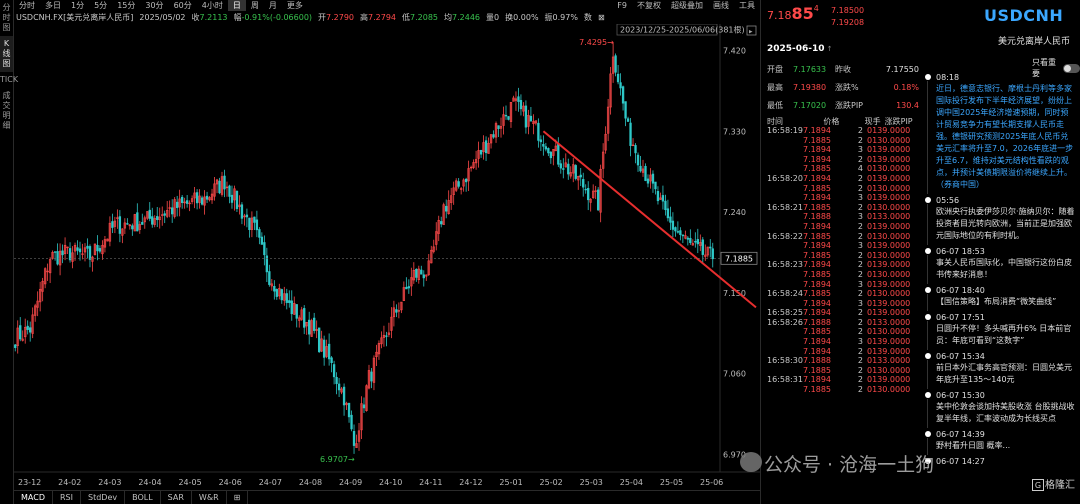 The image size is (1080, 504). Describe the element at coordinates (424, 17) in the screenshot. I see `low-value: 7.2085` at that location.